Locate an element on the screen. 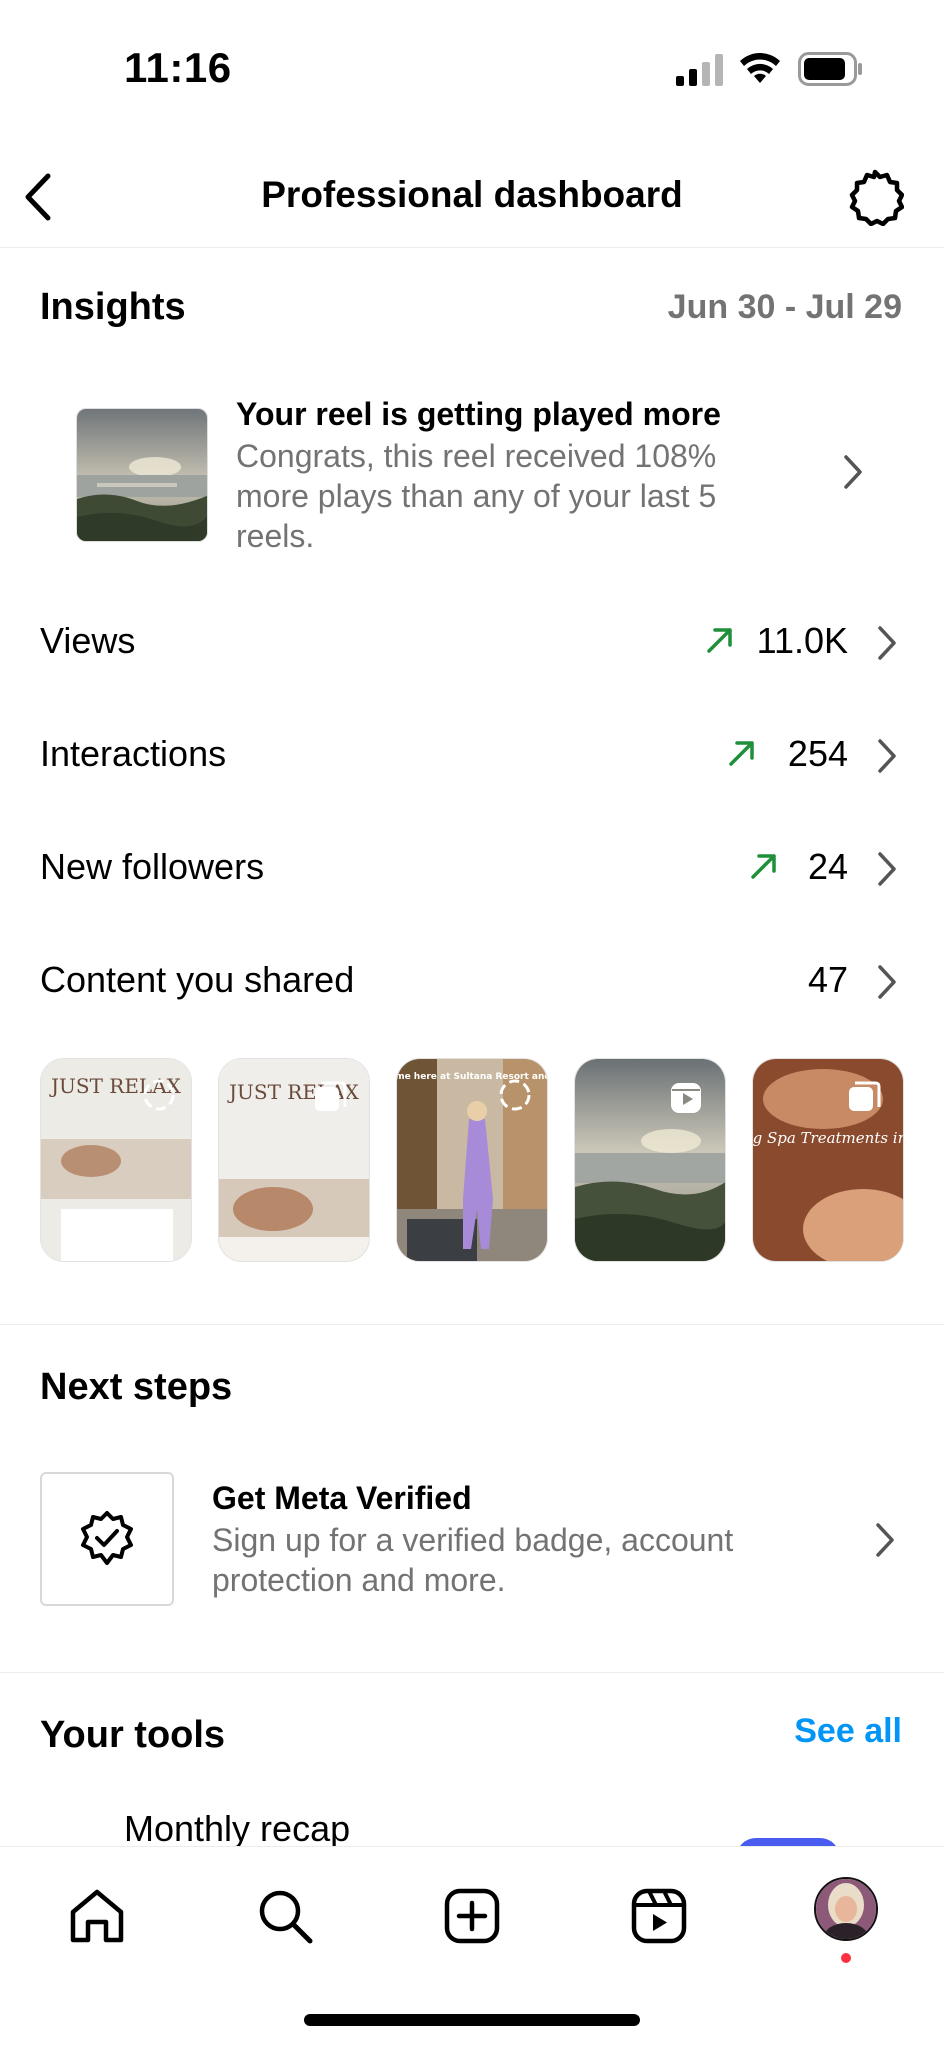 This screenshot has height=2048, width=944. verified-icon-box is located at coordinates (107, 1539).